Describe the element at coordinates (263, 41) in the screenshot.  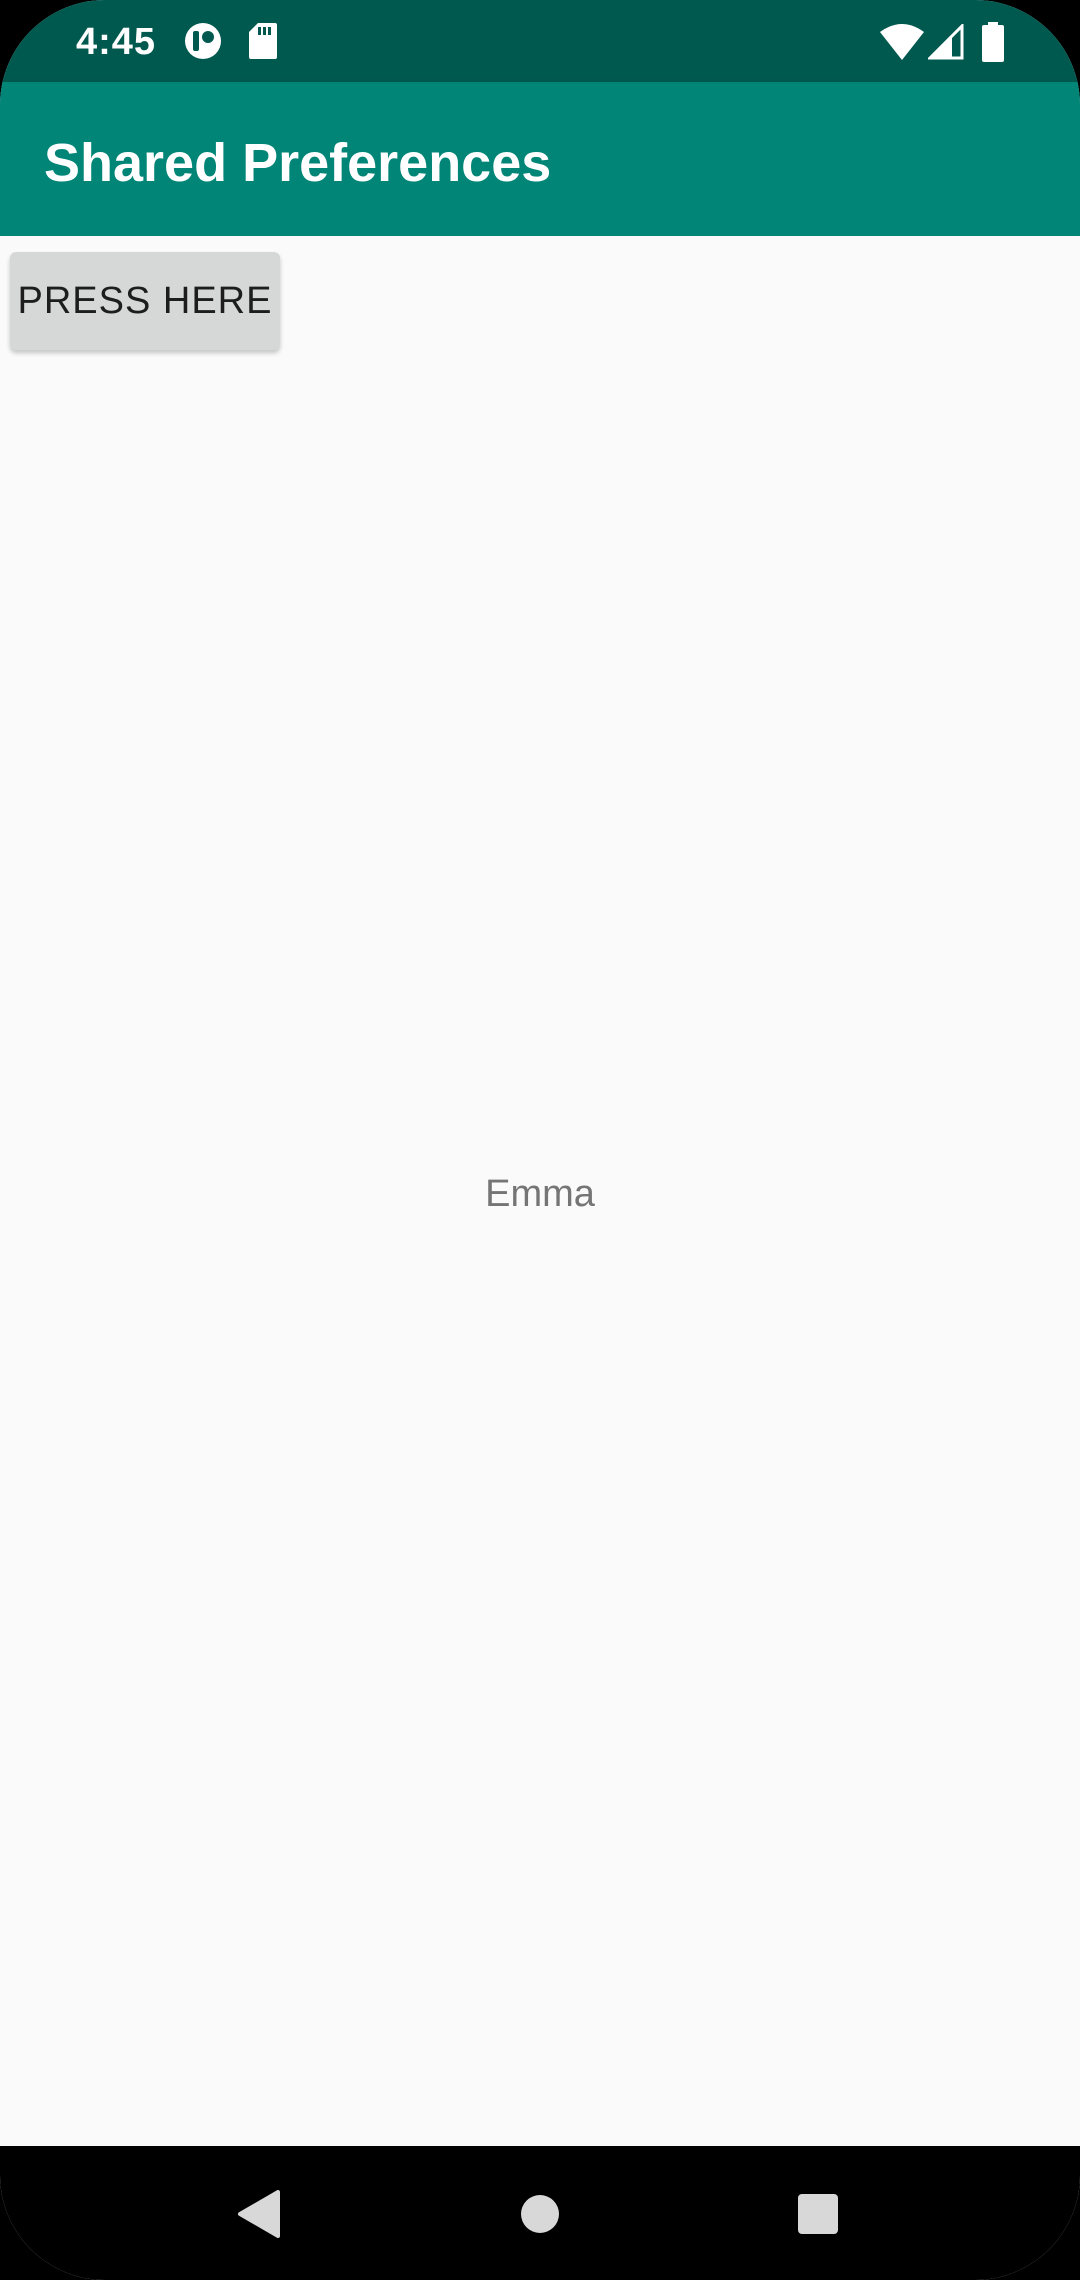
I see `sd-card-icon` at that location.